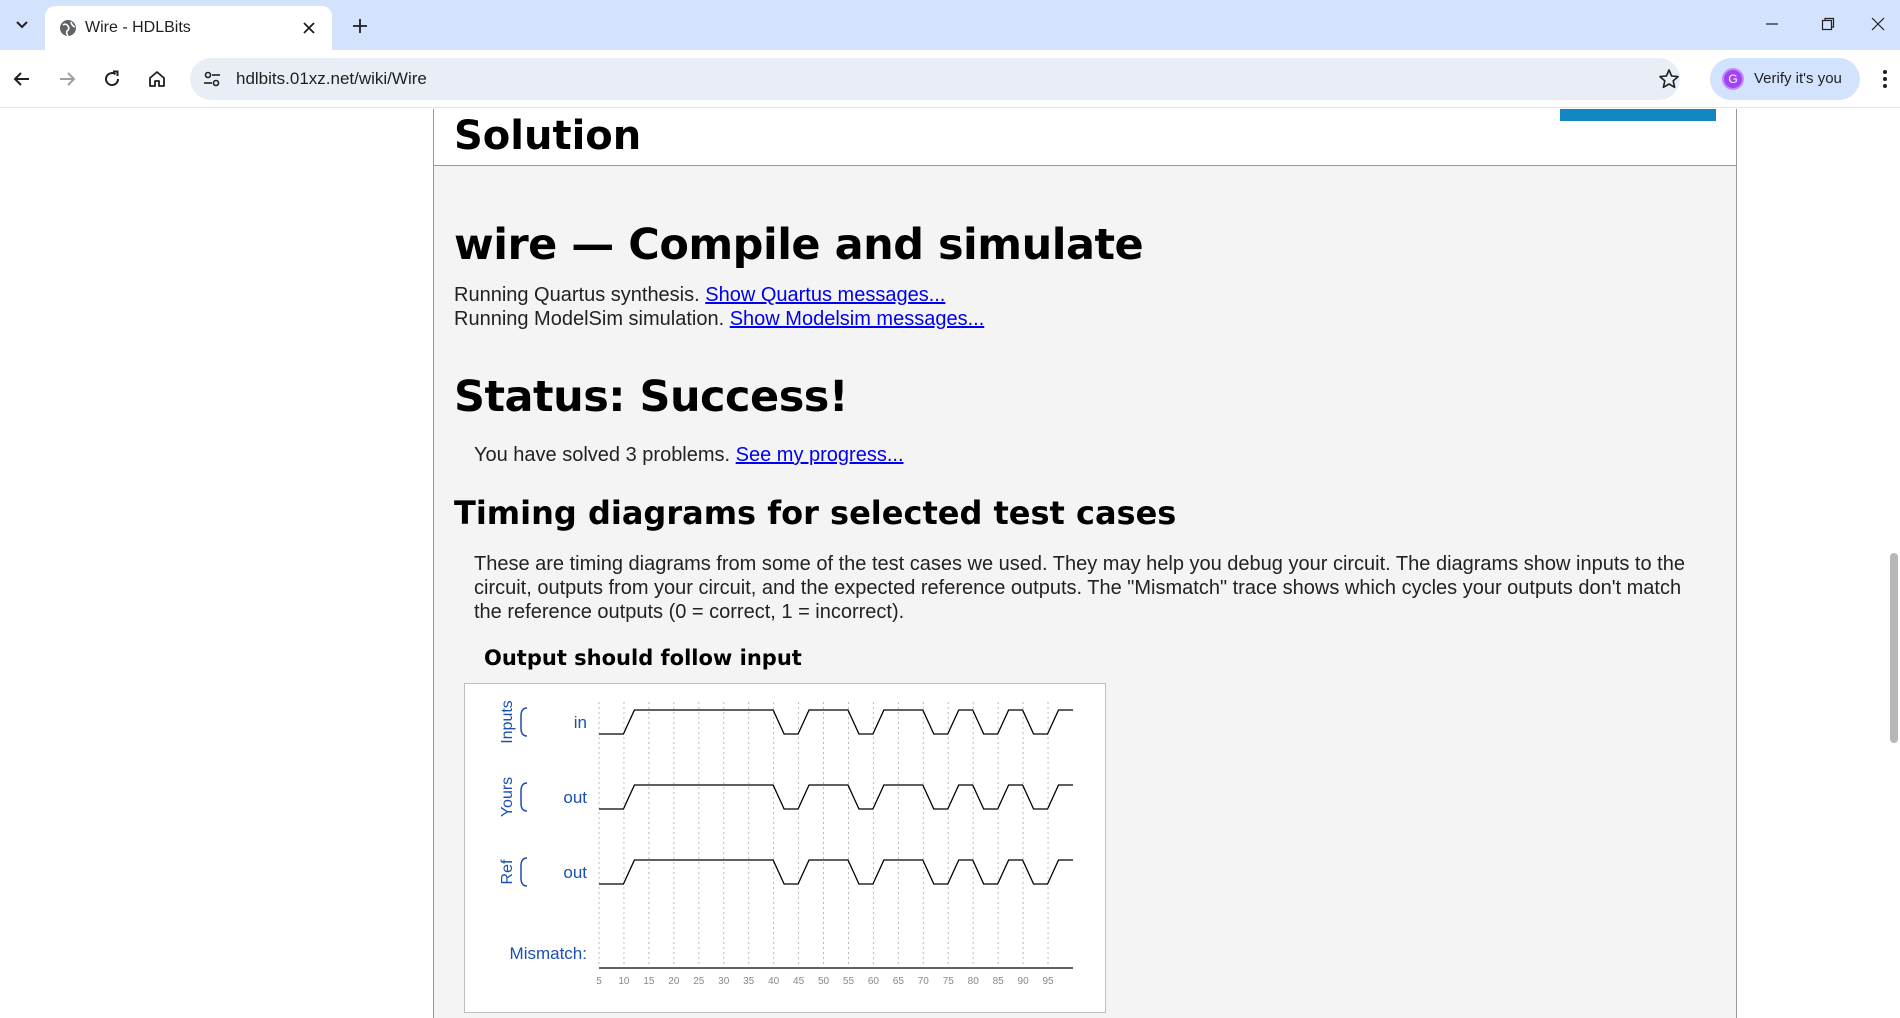  Describe the element at coordinates (331, 79) in the screenshot. I see `url-text: hdlbits.01xz.net/wiki/Wire` at that location.